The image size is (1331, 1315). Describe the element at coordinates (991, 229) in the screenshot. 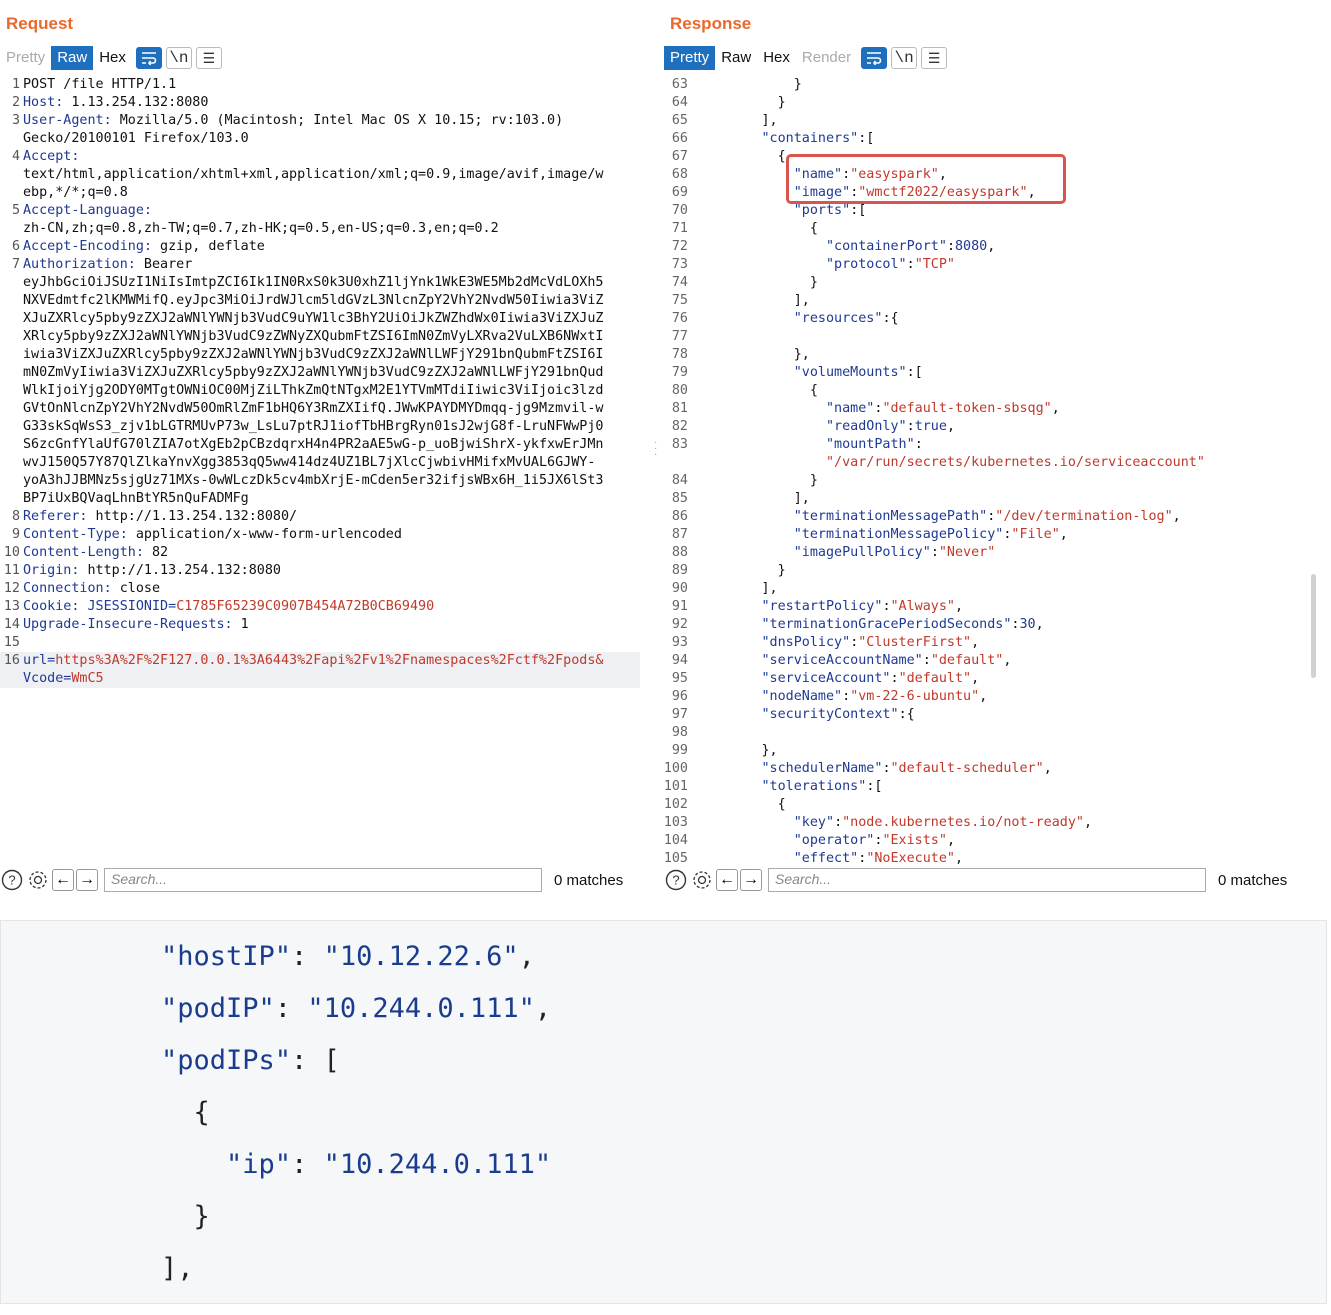

I see `code-line: 71 {` at that location.